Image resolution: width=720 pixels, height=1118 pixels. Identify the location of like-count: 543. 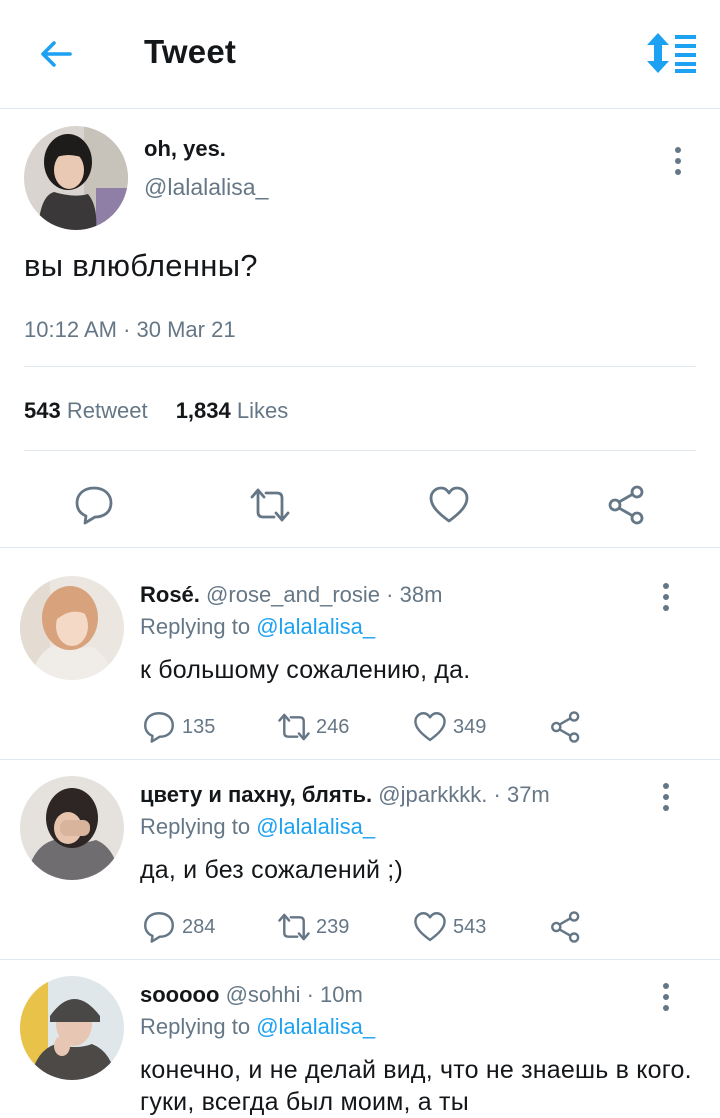
(470, 927).